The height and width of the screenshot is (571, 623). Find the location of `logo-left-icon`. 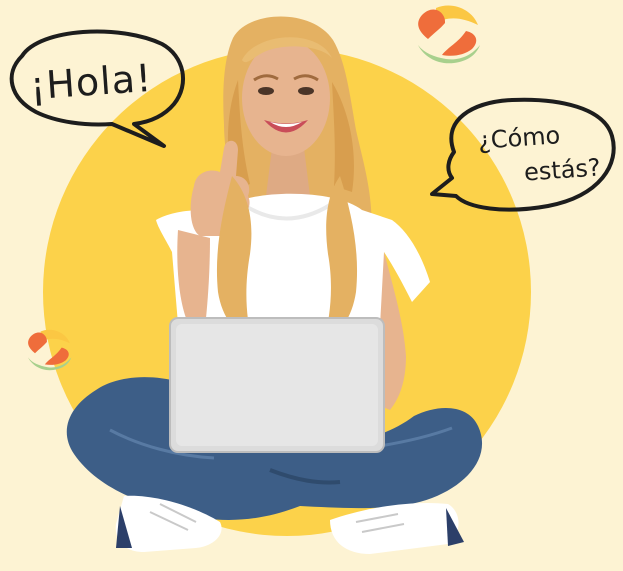

logo-left-icon is located at coordinates (50, 350).